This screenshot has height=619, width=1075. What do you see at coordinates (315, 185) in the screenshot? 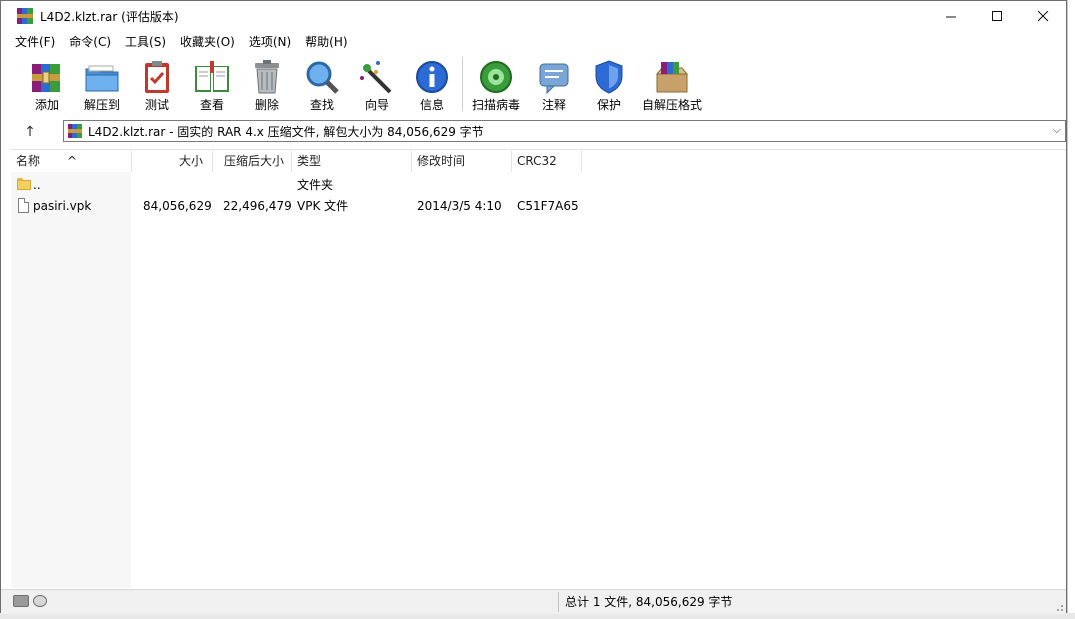
I see `file-type: 文件夹` at bounding box center [315, 185].